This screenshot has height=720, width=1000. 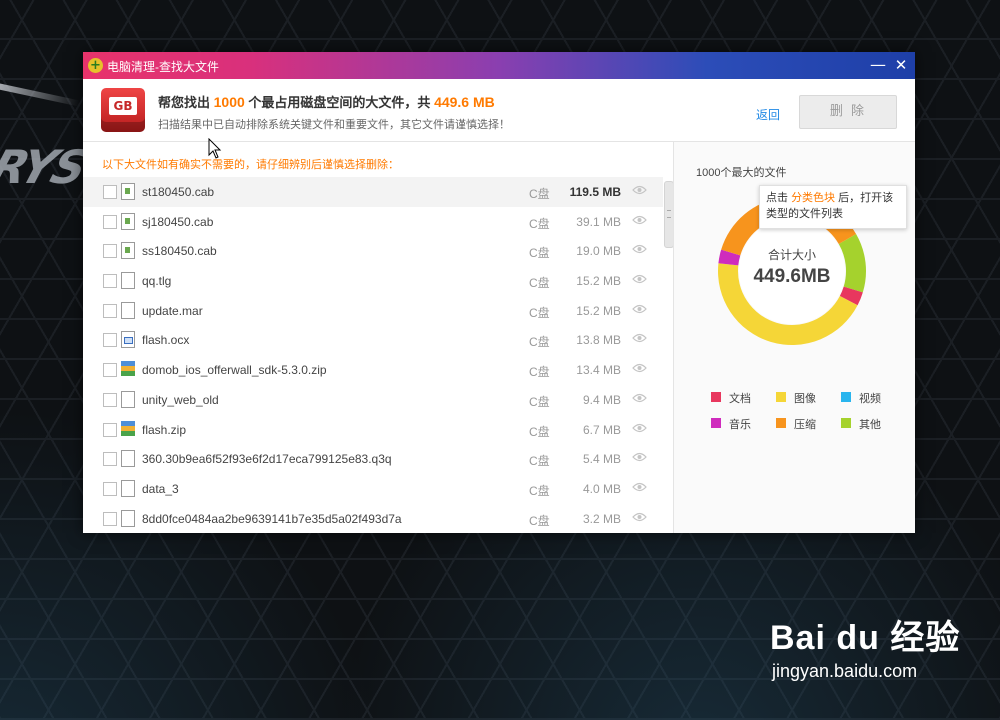 I want to click on baidu-watermark: Bai du 经验 jingyan.baidu.com, so click(x=865, y=650).